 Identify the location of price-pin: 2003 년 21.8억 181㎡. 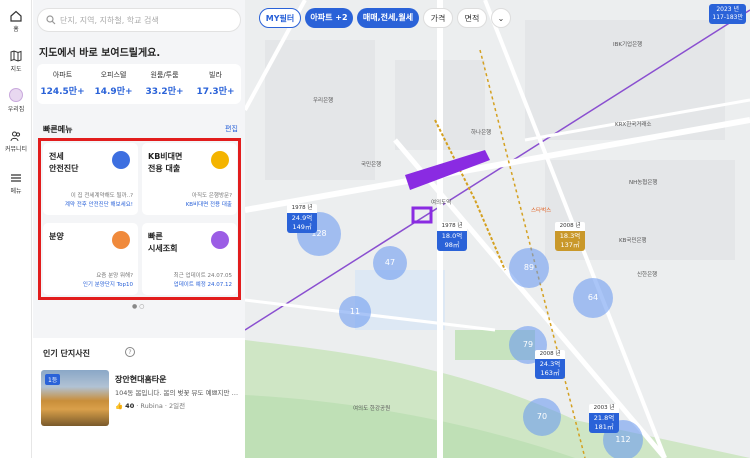
(604, 418).